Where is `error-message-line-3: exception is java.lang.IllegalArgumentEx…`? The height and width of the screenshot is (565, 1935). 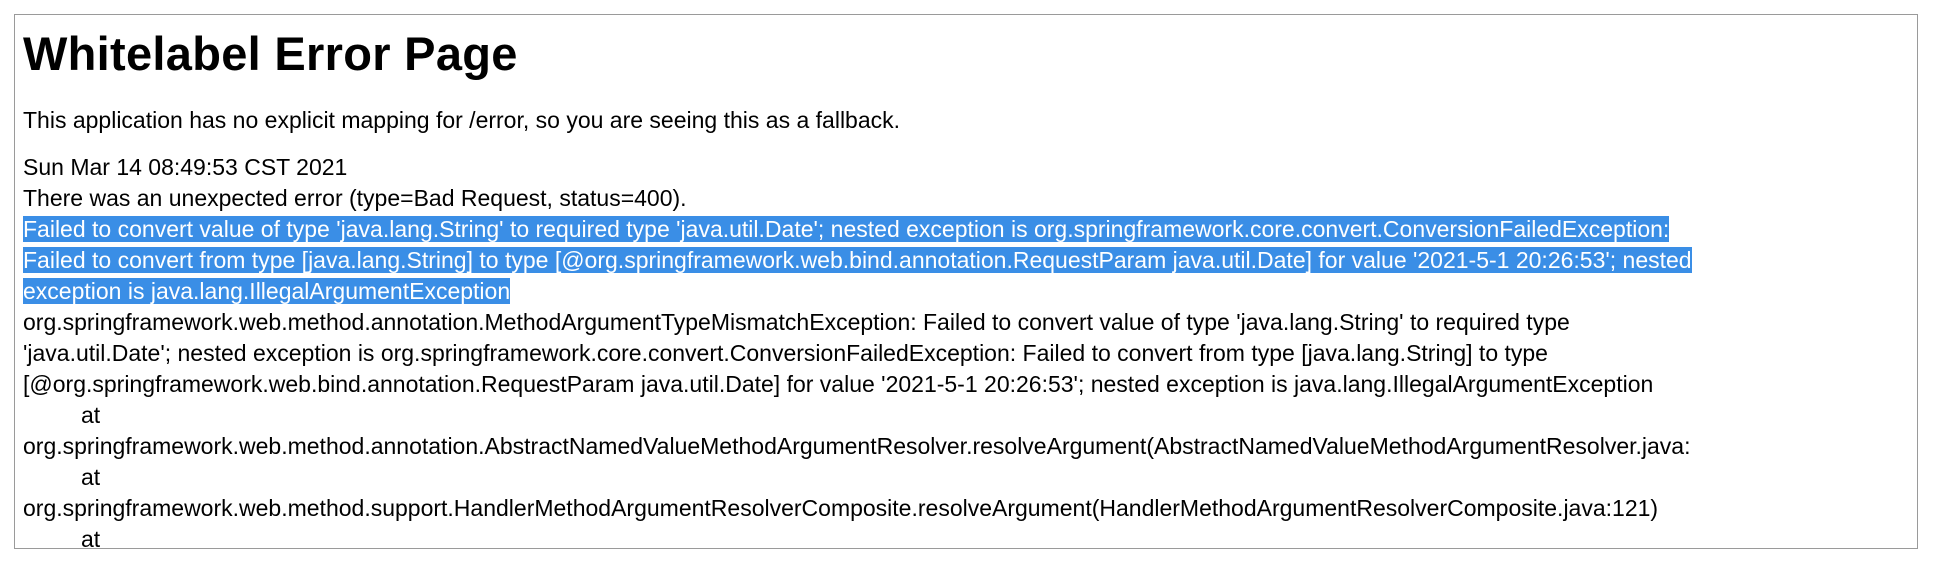 error-message-line-3: exception is java.lang.IllegalArgumentEx… is located at coordinates (970, 291).